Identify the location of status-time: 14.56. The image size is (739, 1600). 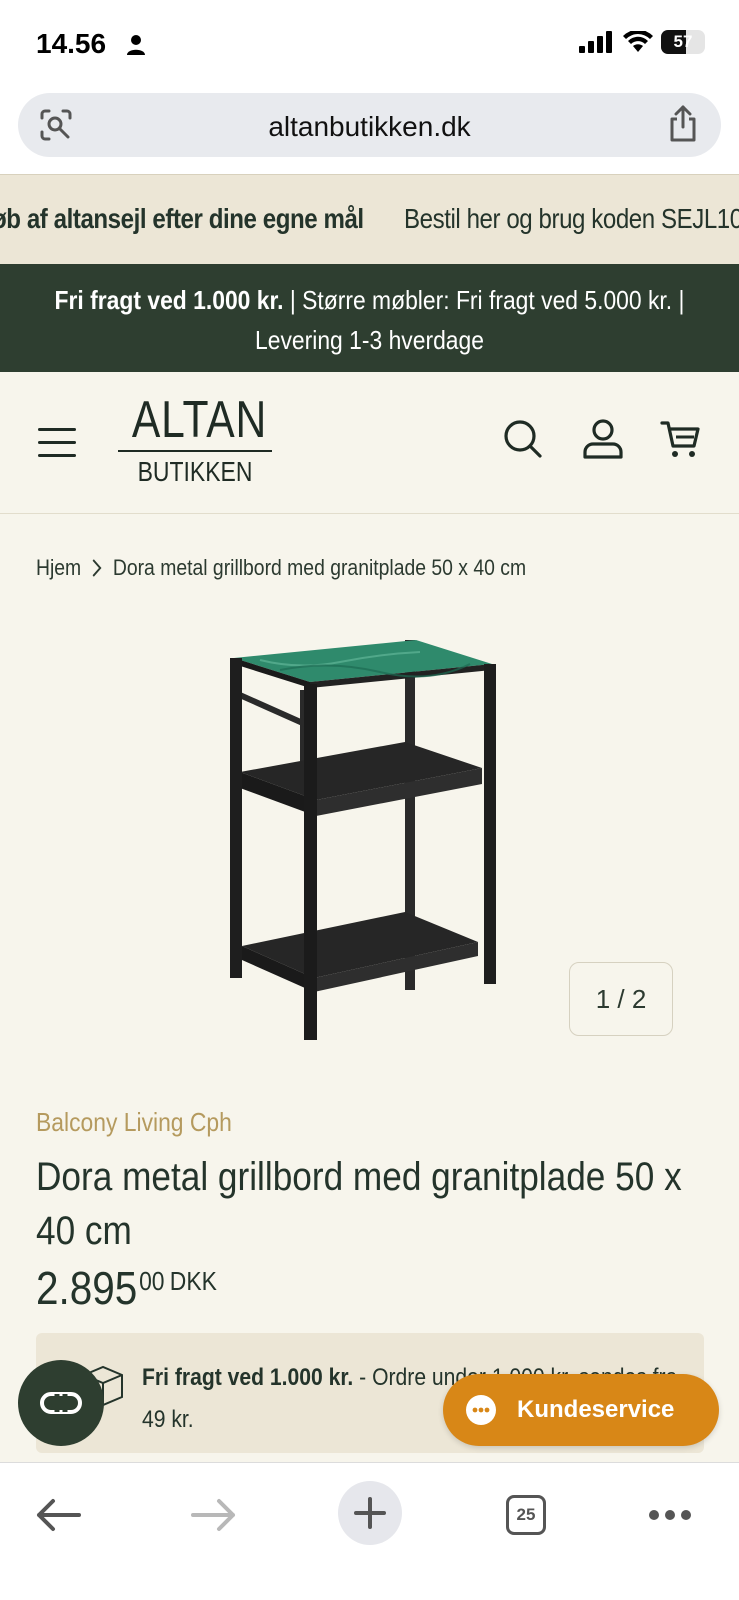
(71, 43).